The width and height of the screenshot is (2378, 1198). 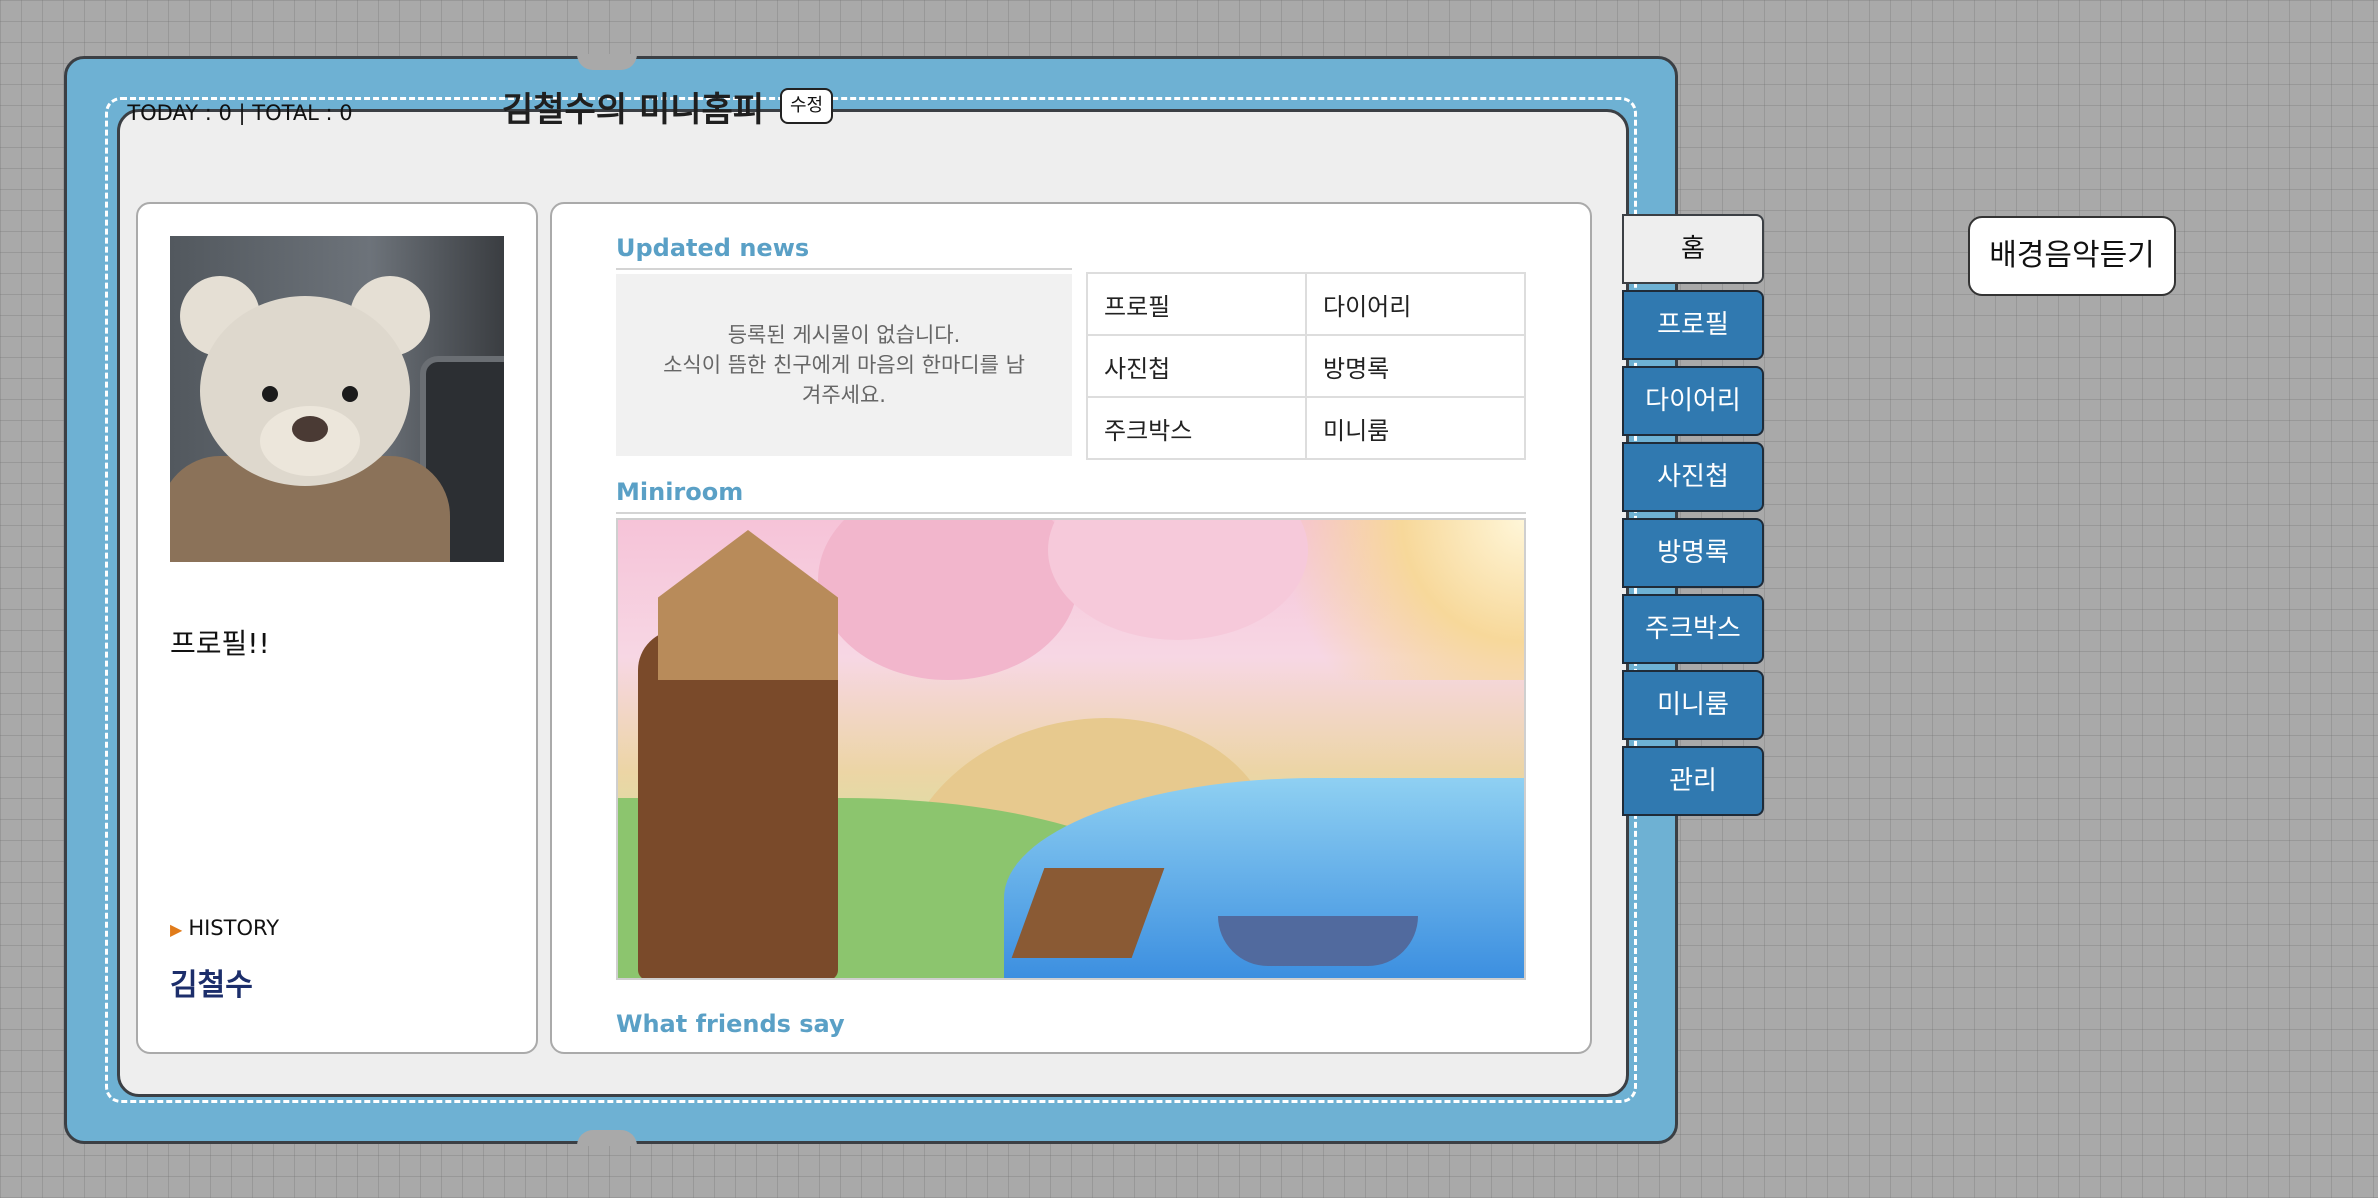 I want to click on tab-diary: 다이어리, so click(x=1693, y=401).